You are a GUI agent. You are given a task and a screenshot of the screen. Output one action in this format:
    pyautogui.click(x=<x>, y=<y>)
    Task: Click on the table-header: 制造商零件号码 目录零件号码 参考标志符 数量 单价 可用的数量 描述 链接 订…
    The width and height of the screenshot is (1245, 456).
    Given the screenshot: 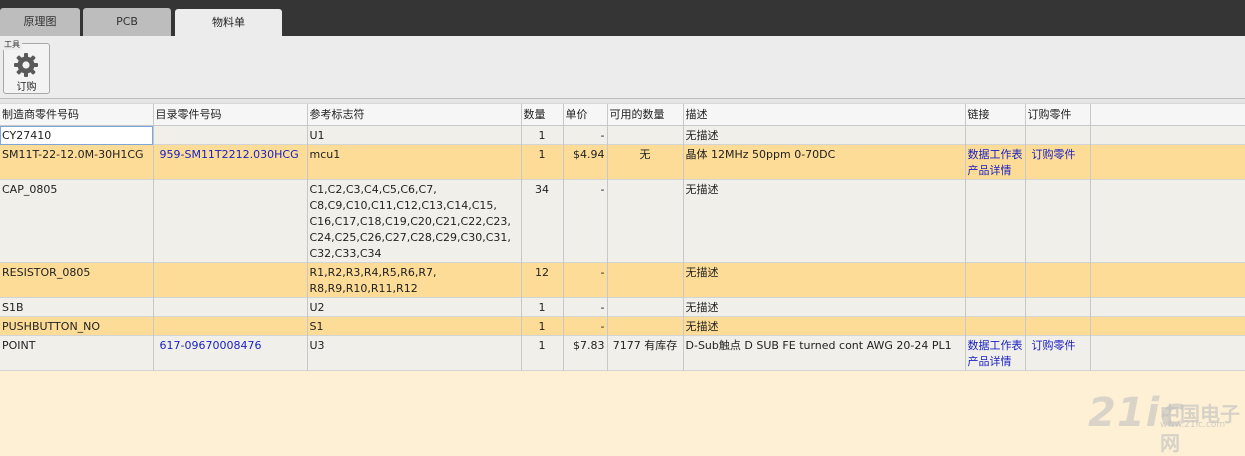 What is the action you would take?
    pyautogui.click(x=622, y=115)
    